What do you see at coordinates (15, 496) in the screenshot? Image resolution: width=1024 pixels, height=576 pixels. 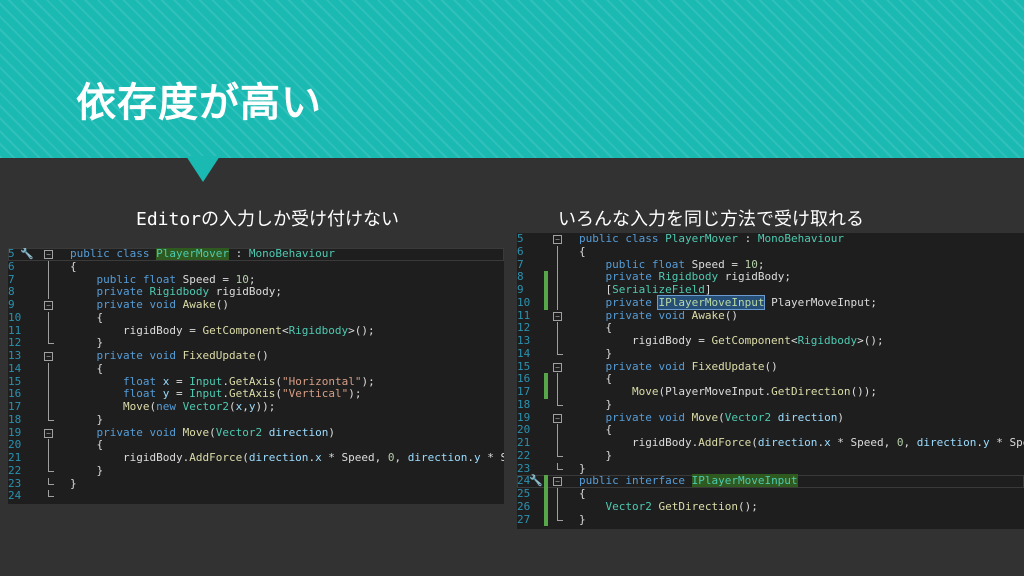 I see `line-number: 24` at bounding box center [15, 496].